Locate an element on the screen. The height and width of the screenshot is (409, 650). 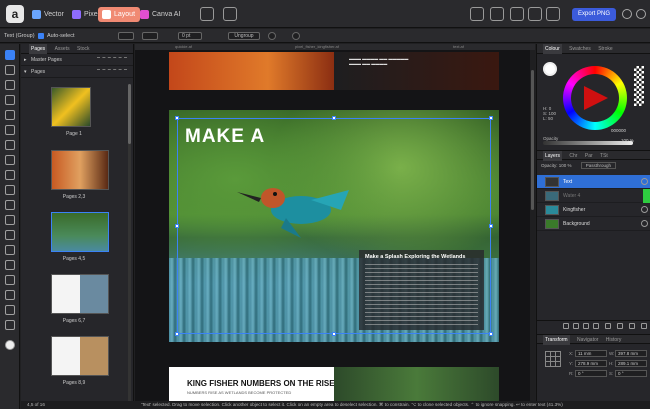
rotate-icon is located at coordinates (553, 14).